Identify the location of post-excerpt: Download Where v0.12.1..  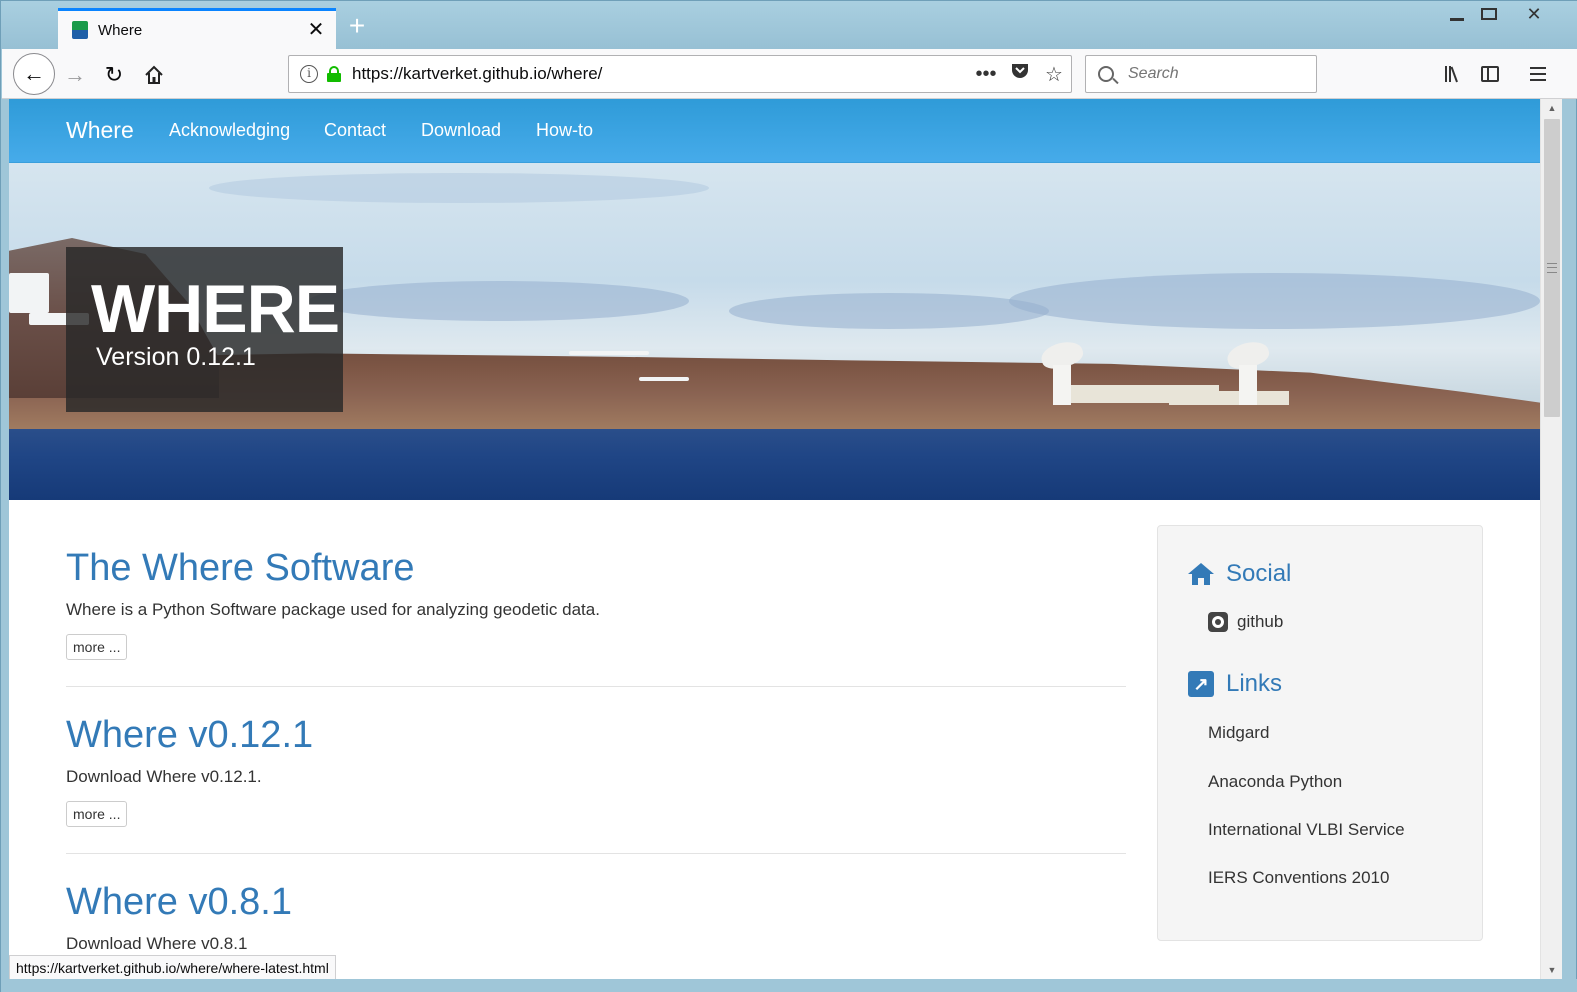
(164, 776).